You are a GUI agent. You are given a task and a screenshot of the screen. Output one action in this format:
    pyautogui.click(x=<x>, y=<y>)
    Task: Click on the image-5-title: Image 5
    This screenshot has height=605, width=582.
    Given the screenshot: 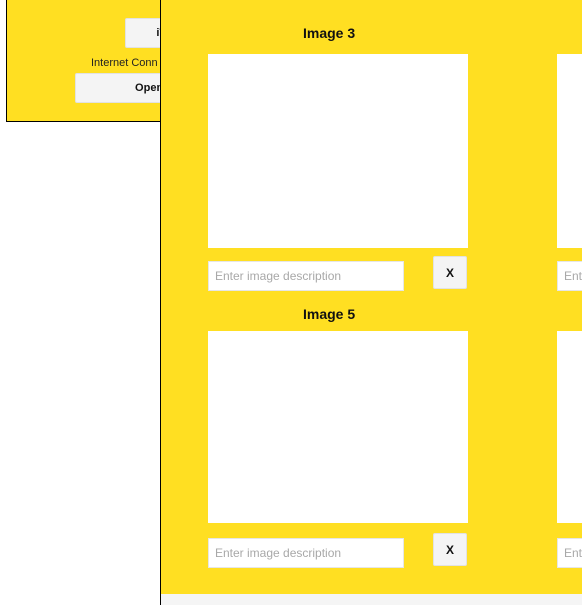 What is the action you would take?
    pyautogui.click(x=329, y=314)
    